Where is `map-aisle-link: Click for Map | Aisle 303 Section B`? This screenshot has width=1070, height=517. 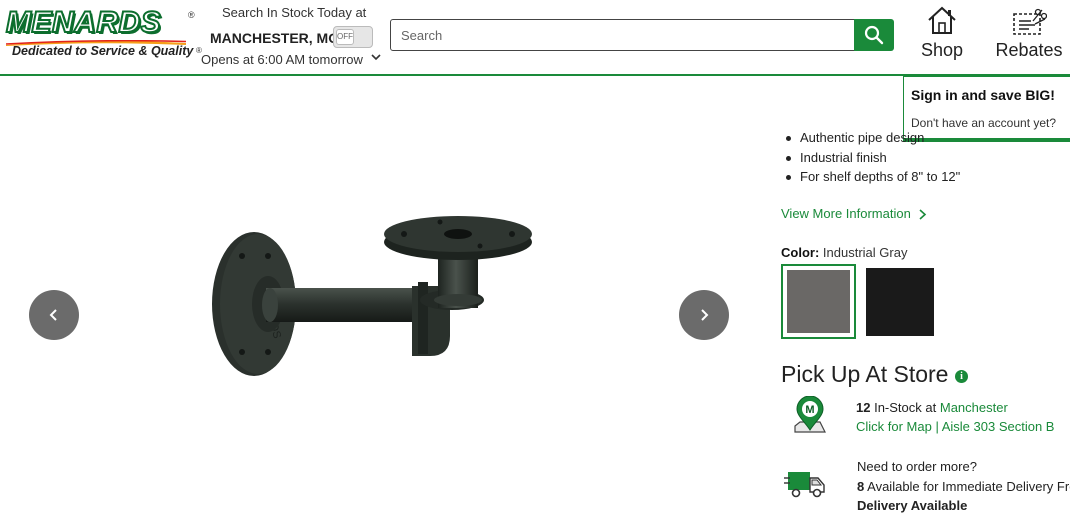 map-aisle-link: Click for Map | Aisle 303 Section B is located at coordinates (955, 426).